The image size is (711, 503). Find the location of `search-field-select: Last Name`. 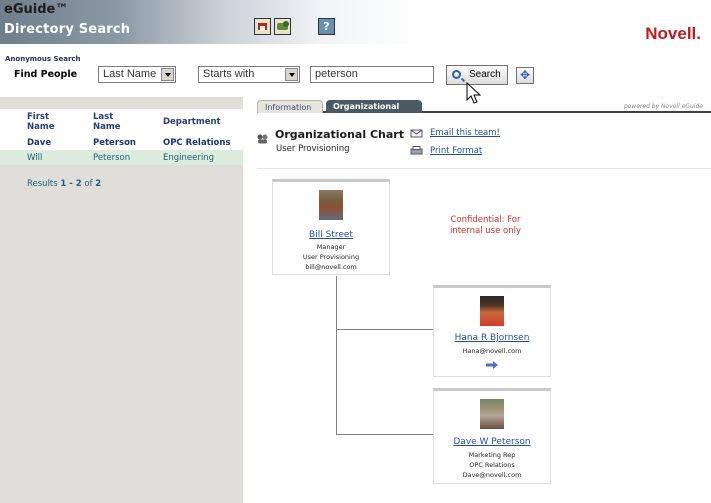

search-field-select: Last Name is located at coordinates (137, 74).